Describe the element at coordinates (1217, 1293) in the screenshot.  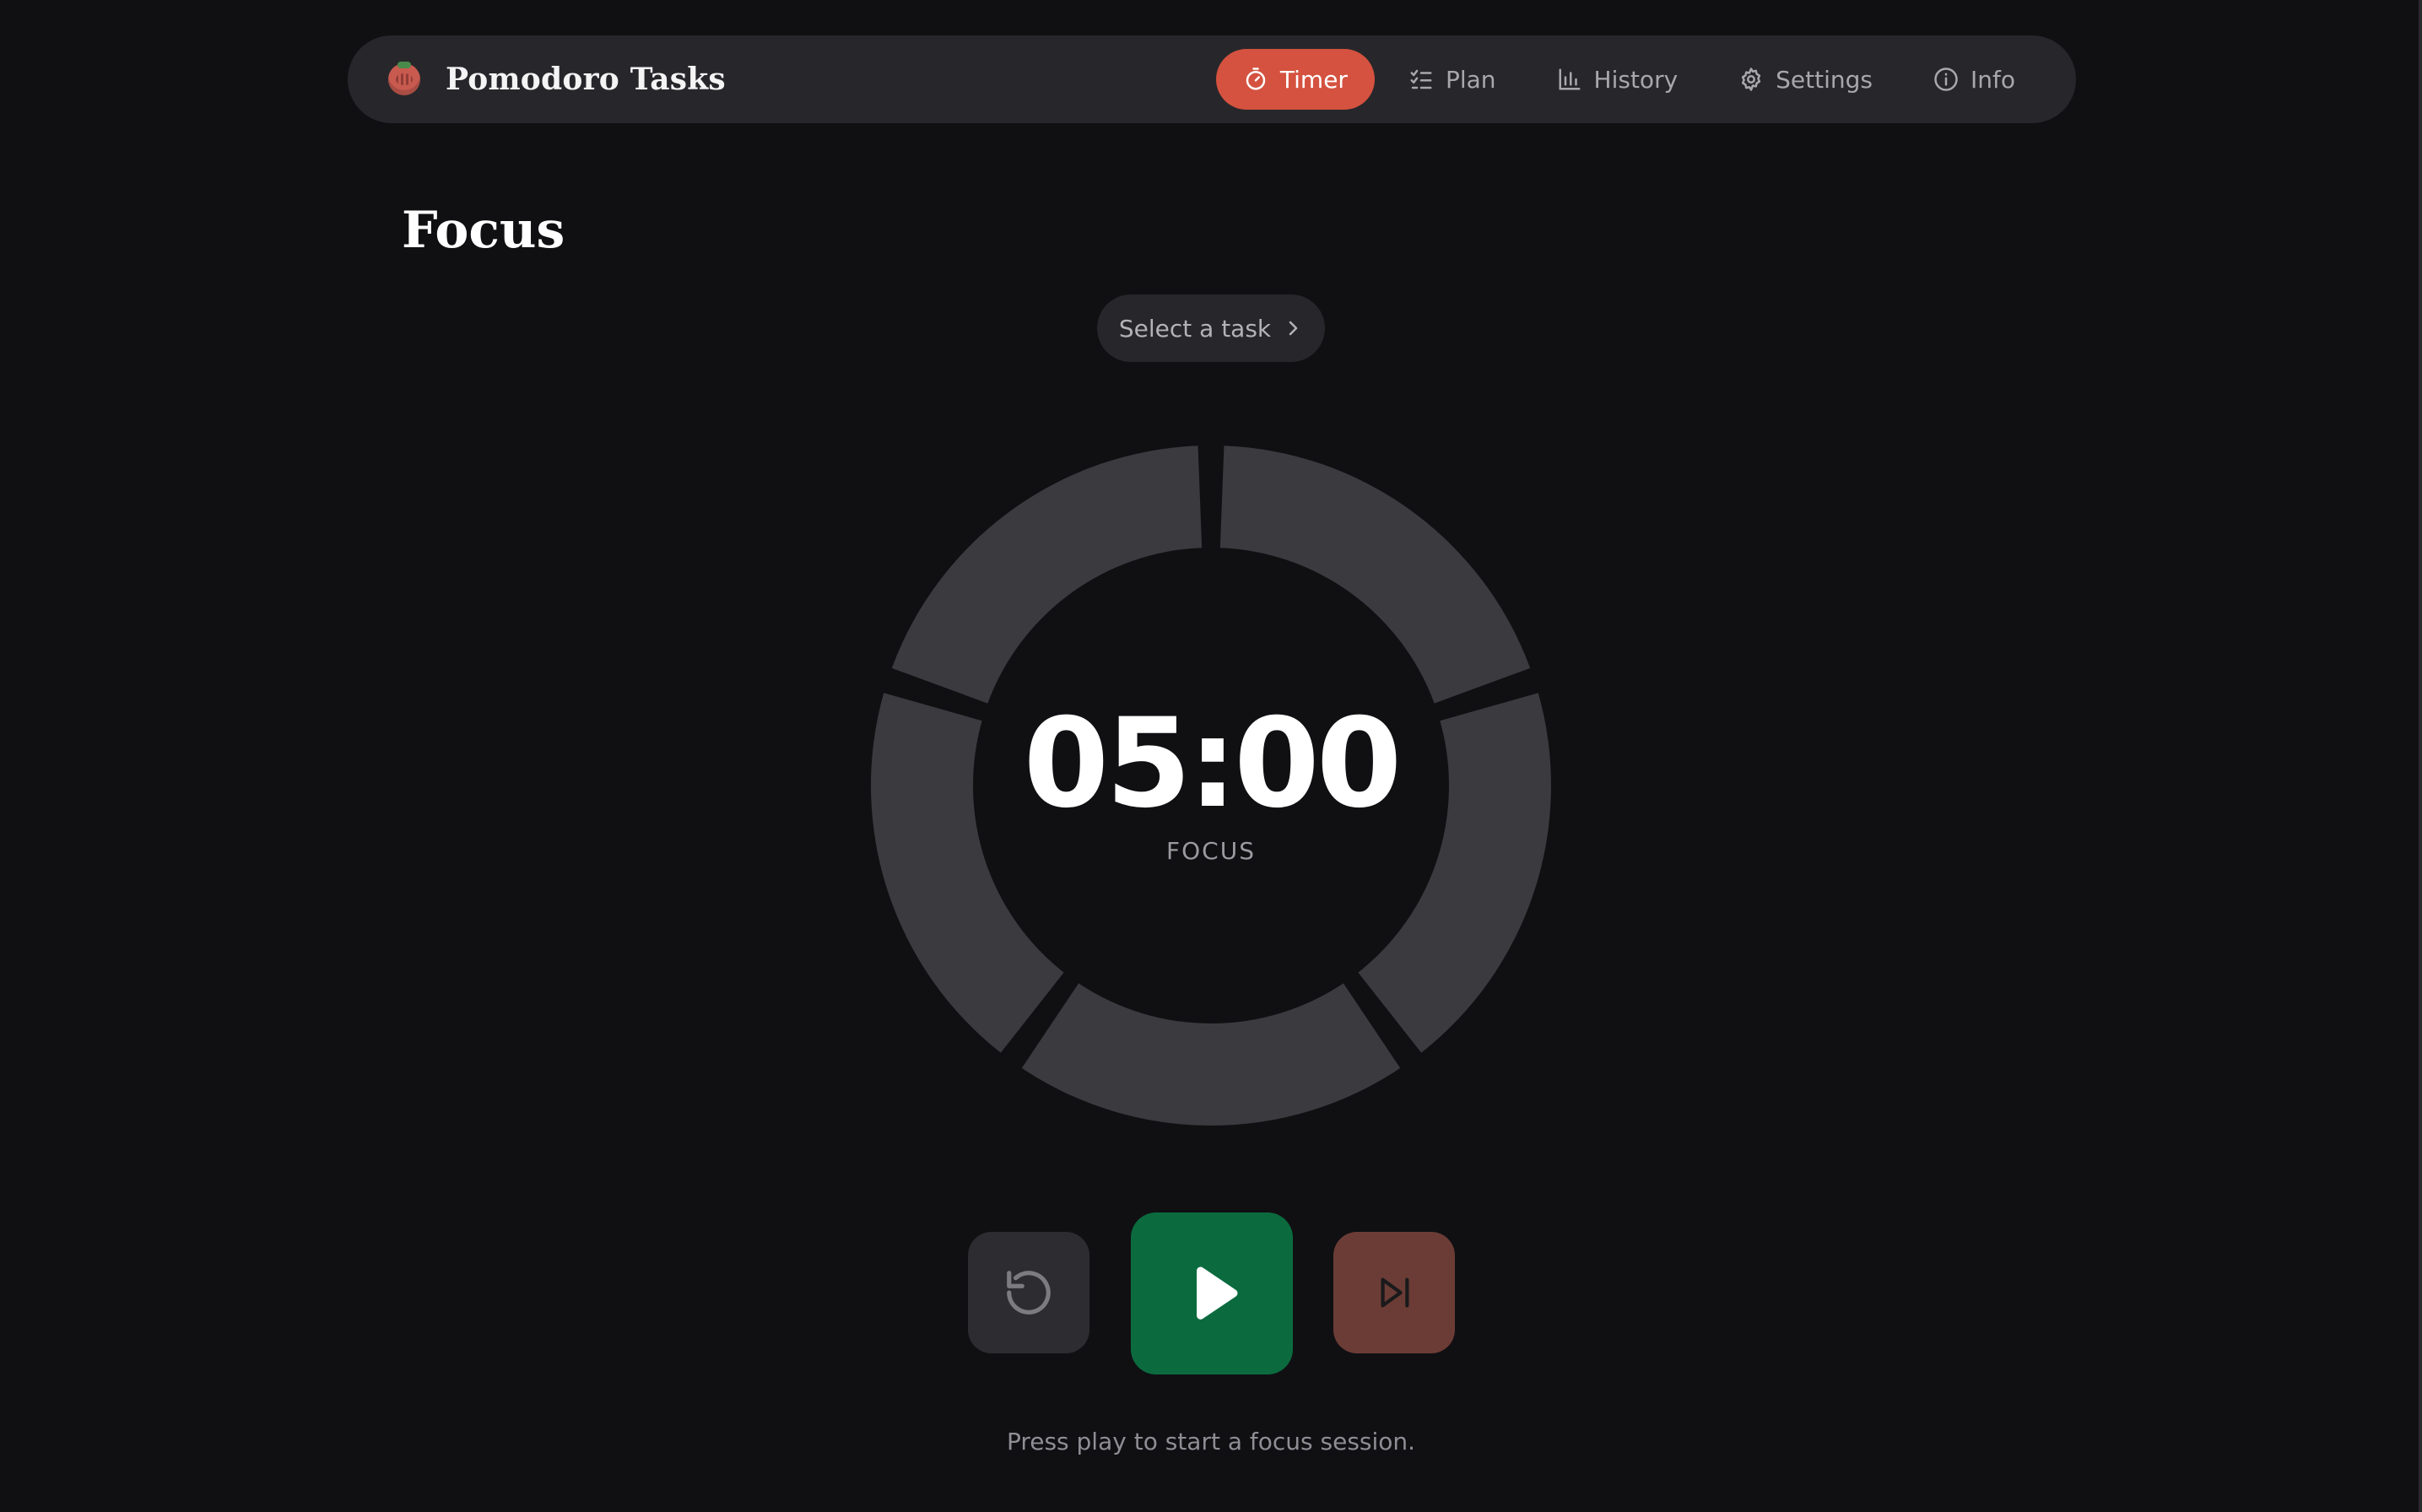
I see `play-icon` at that location.